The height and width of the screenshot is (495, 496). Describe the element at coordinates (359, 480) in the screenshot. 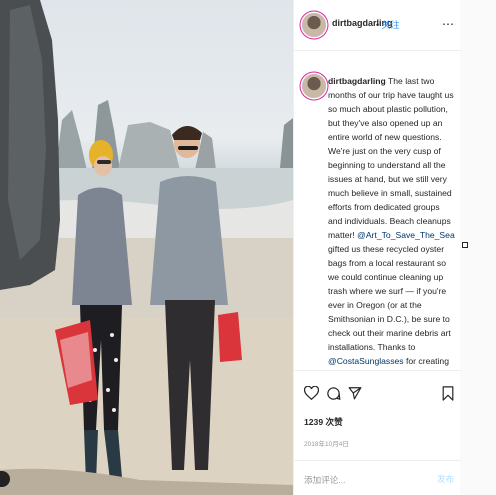

I see `comment-input` at that location.